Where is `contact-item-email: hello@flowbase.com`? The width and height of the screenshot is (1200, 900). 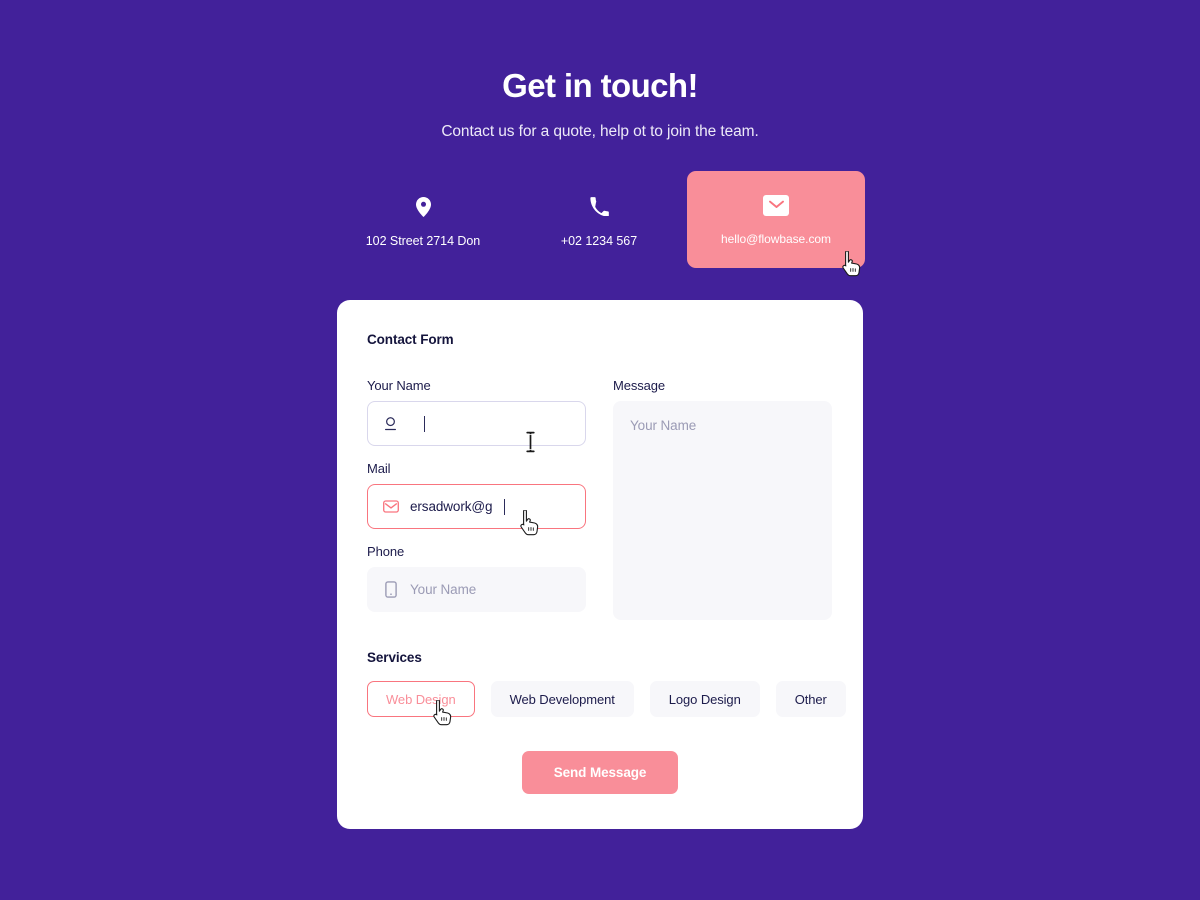 contact-item-email: hello@flowbase.com is located at coordinates (776, 219).